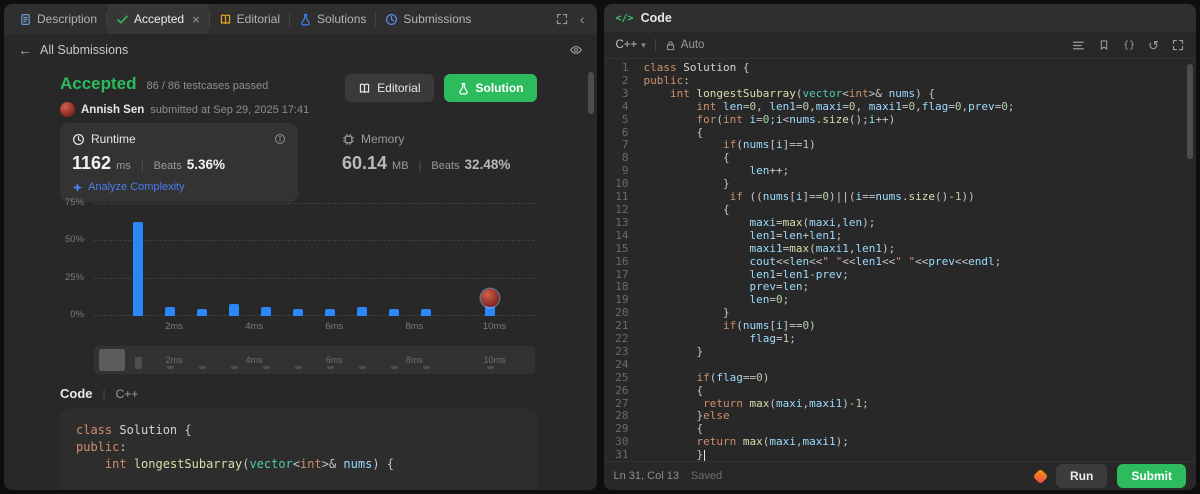 The height and width of the screenshot is (494, 1200). What do you see at coordinates (342, 19) in the screenshot?
I see `tab-solutions-label: Solutions` at bounding box center [342, 19].